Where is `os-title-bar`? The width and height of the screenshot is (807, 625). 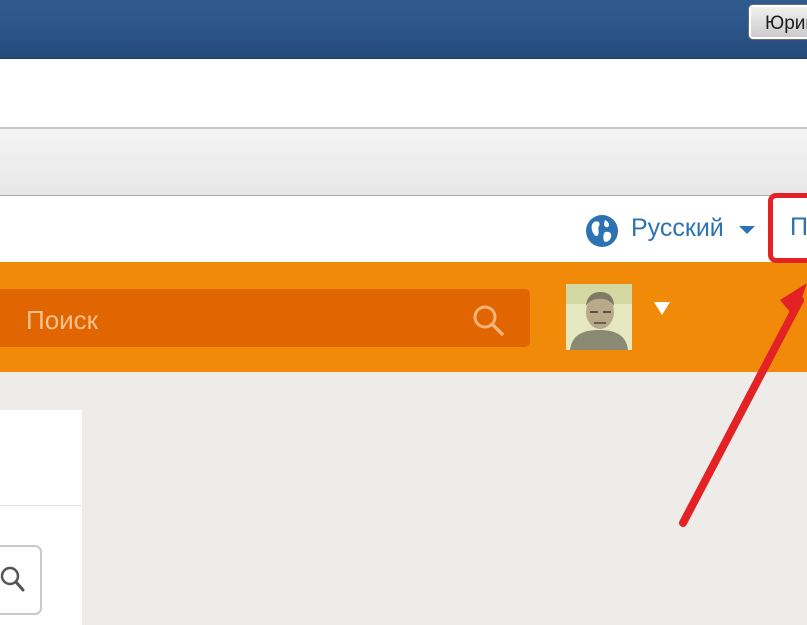 os-title-bar is located at coordinates (403, 29).